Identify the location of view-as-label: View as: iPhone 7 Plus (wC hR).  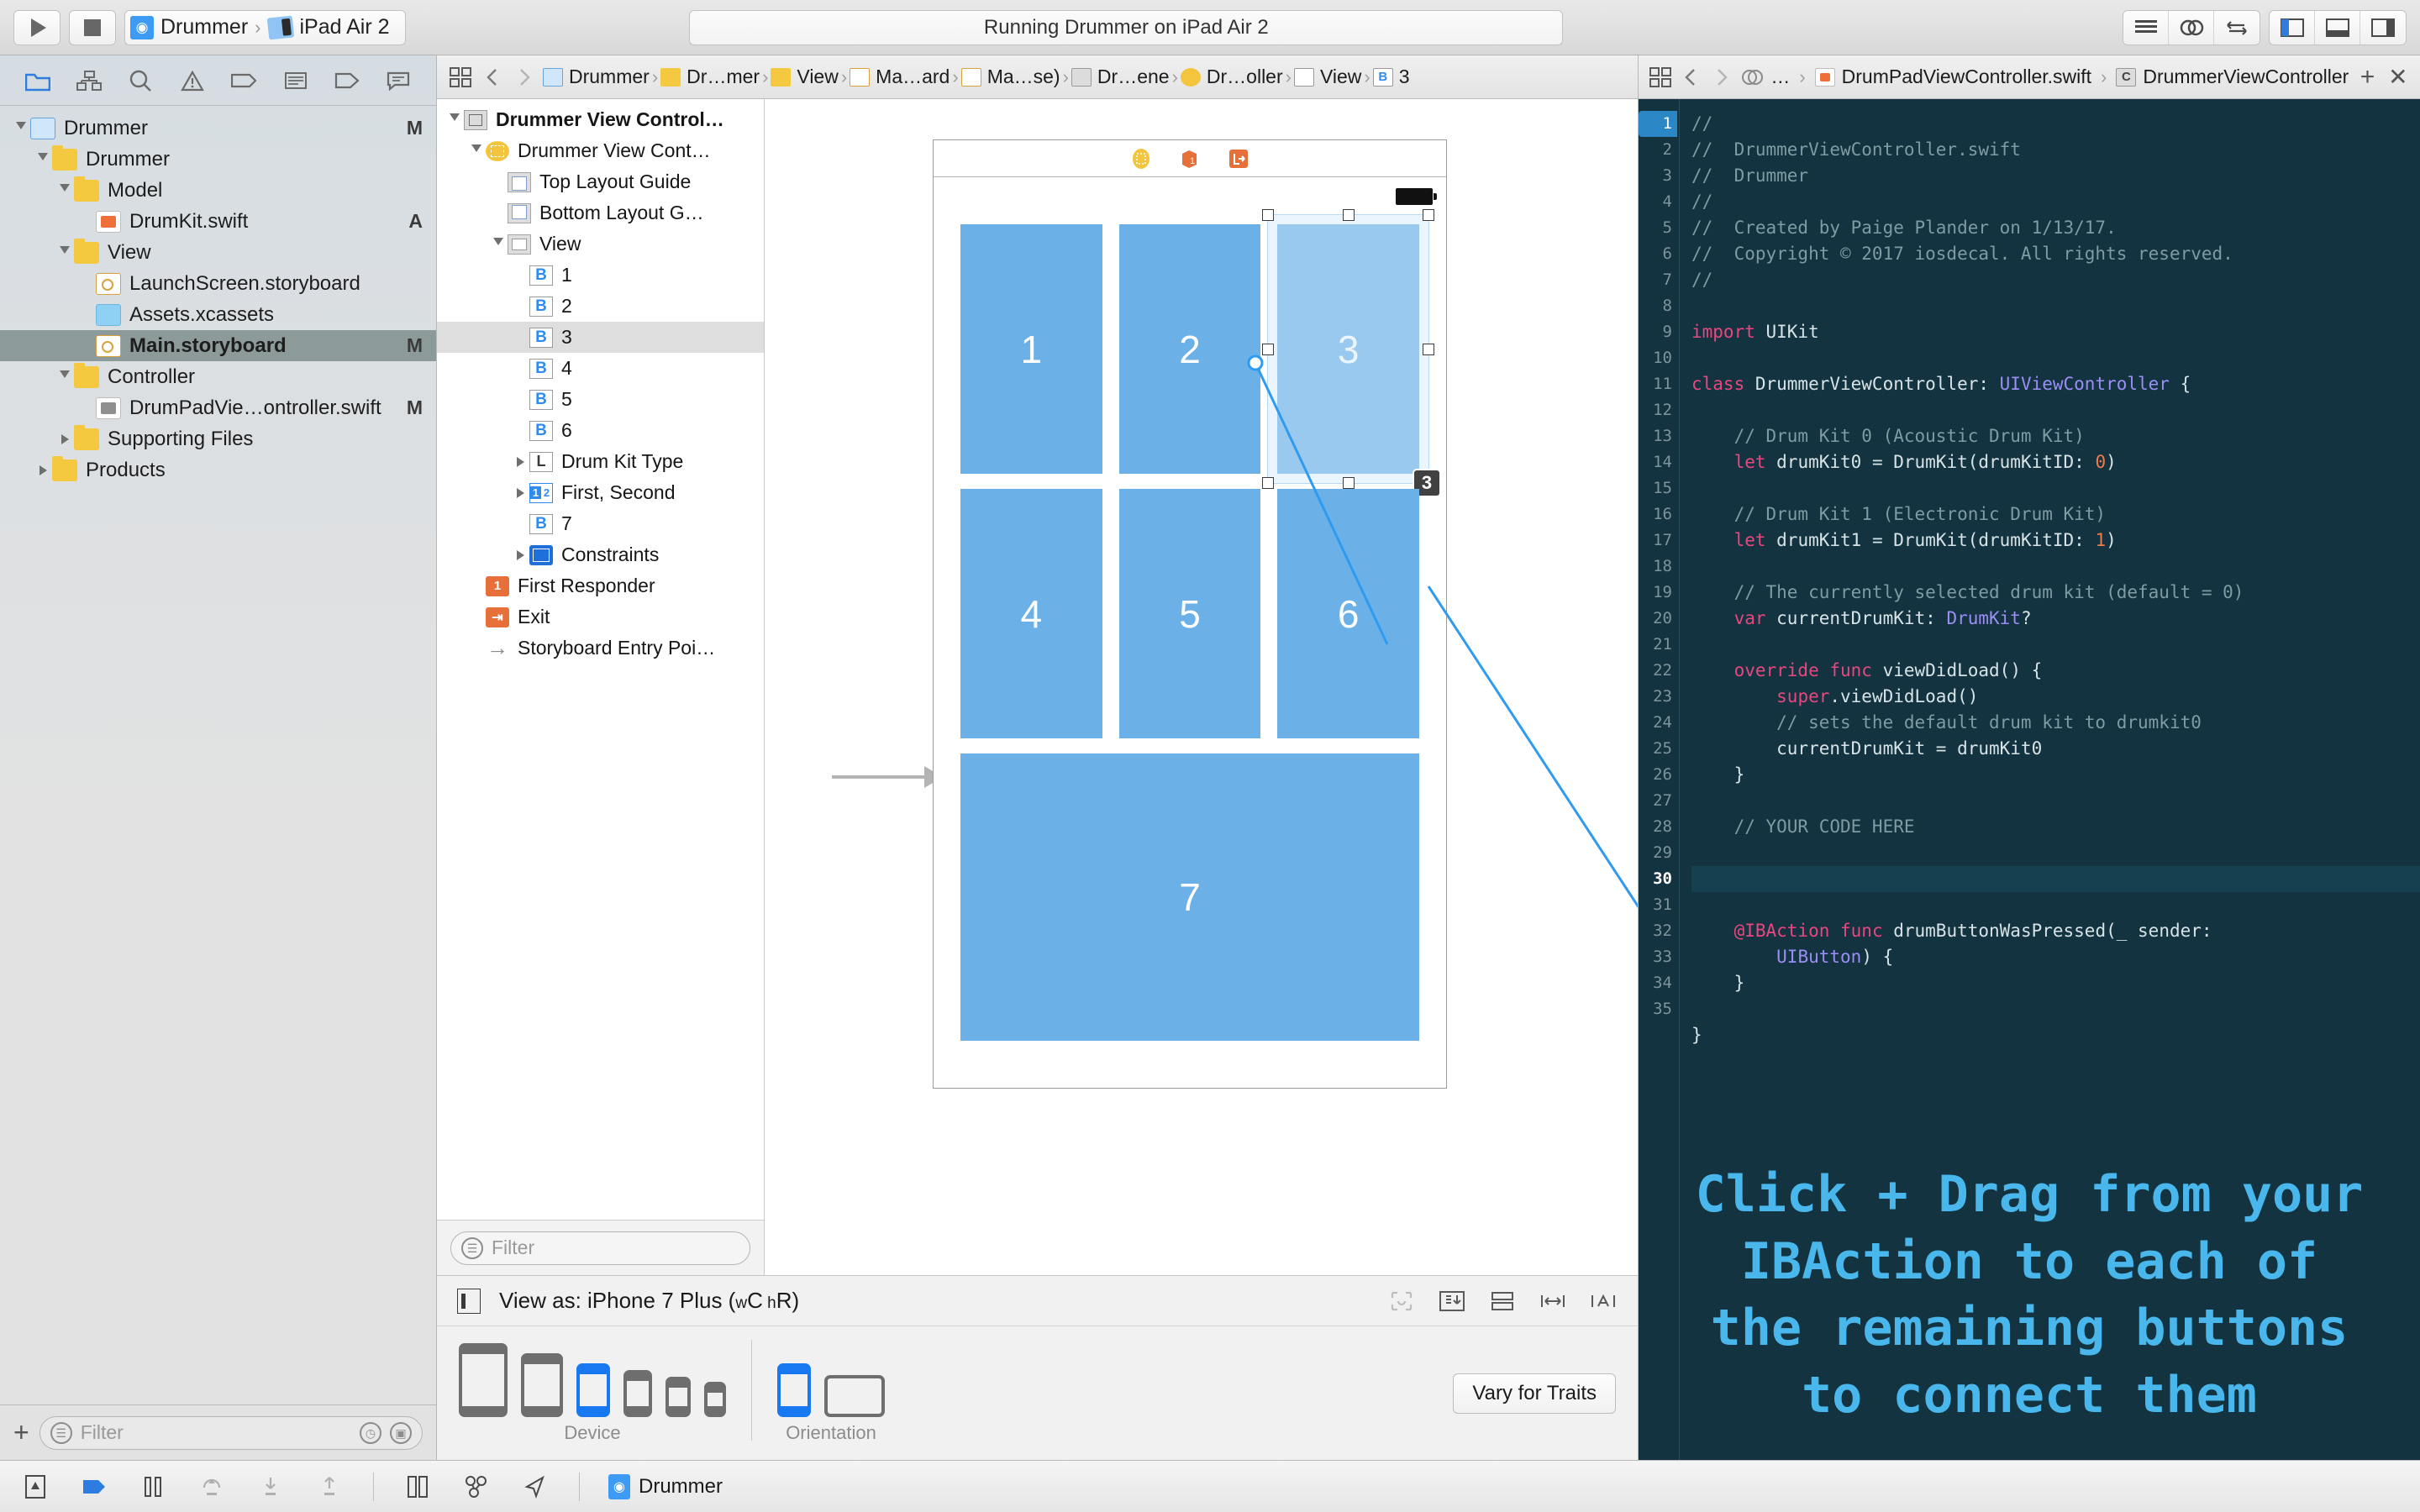
(649, 1301).